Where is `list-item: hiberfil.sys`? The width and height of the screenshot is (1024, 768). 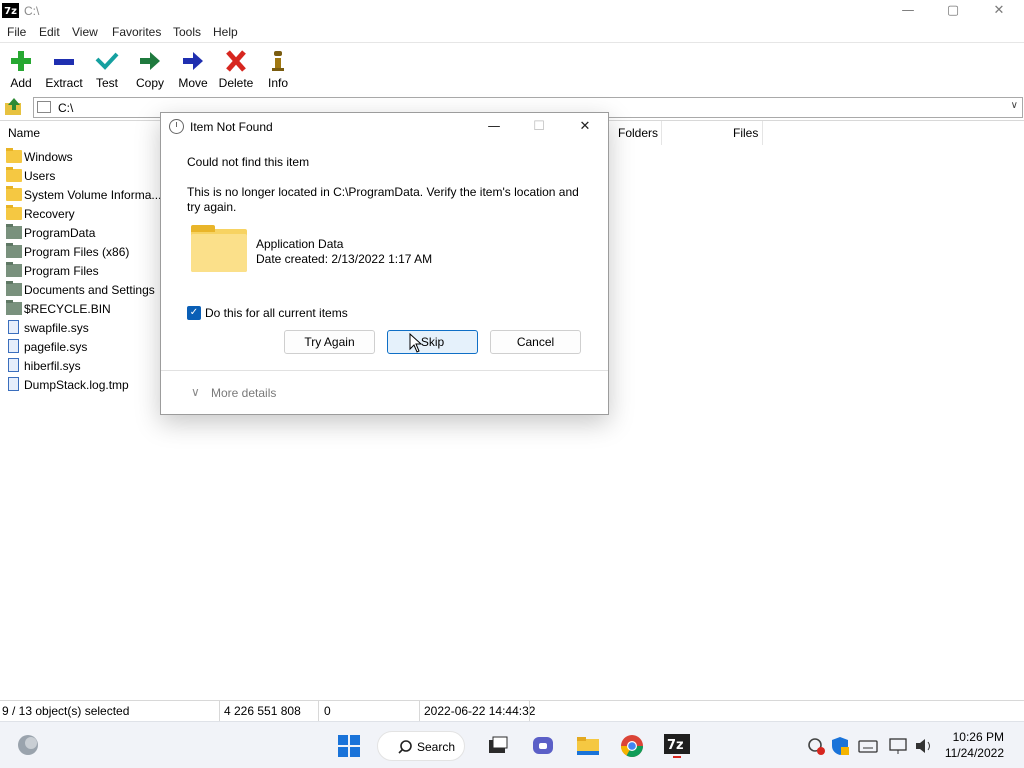 list-item: hiberfil.sys is located at coordinates (84, 365).